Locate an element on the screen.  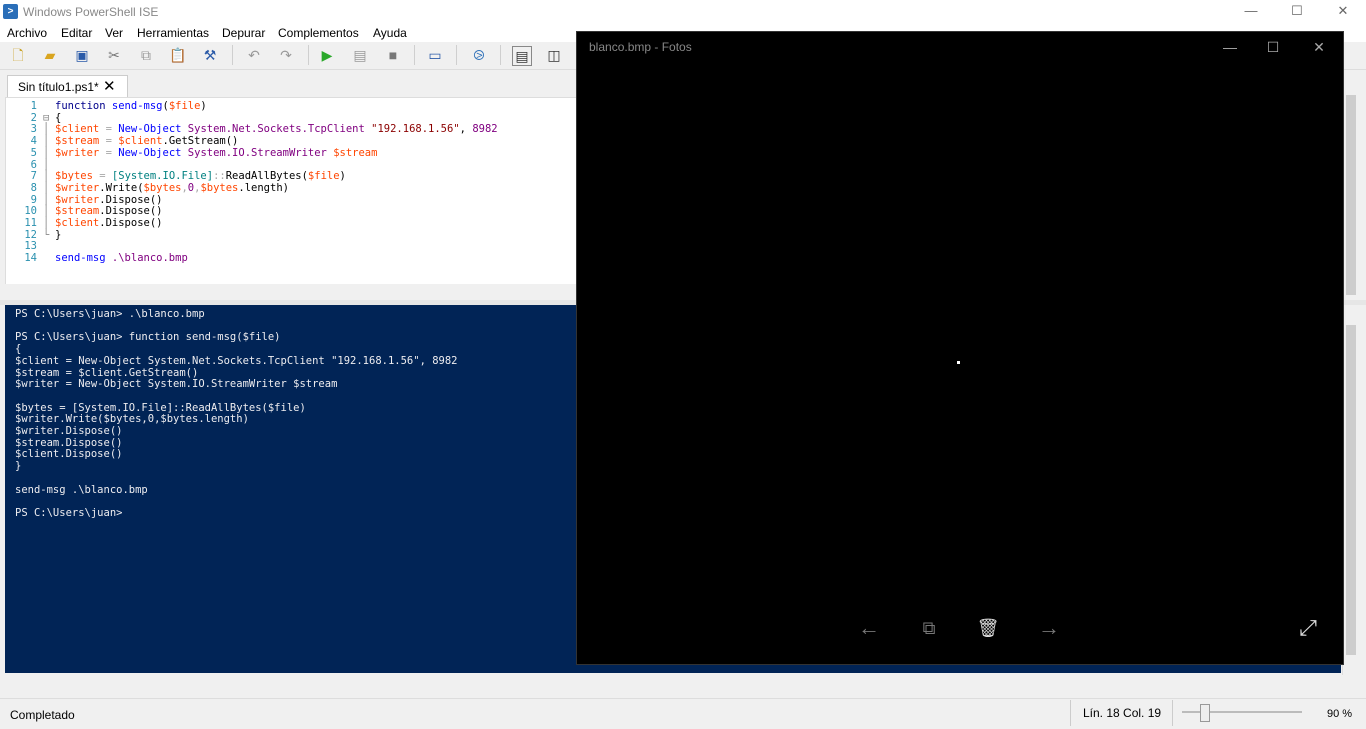
cut-icon: ✂ is located at coordinates (114, 55).